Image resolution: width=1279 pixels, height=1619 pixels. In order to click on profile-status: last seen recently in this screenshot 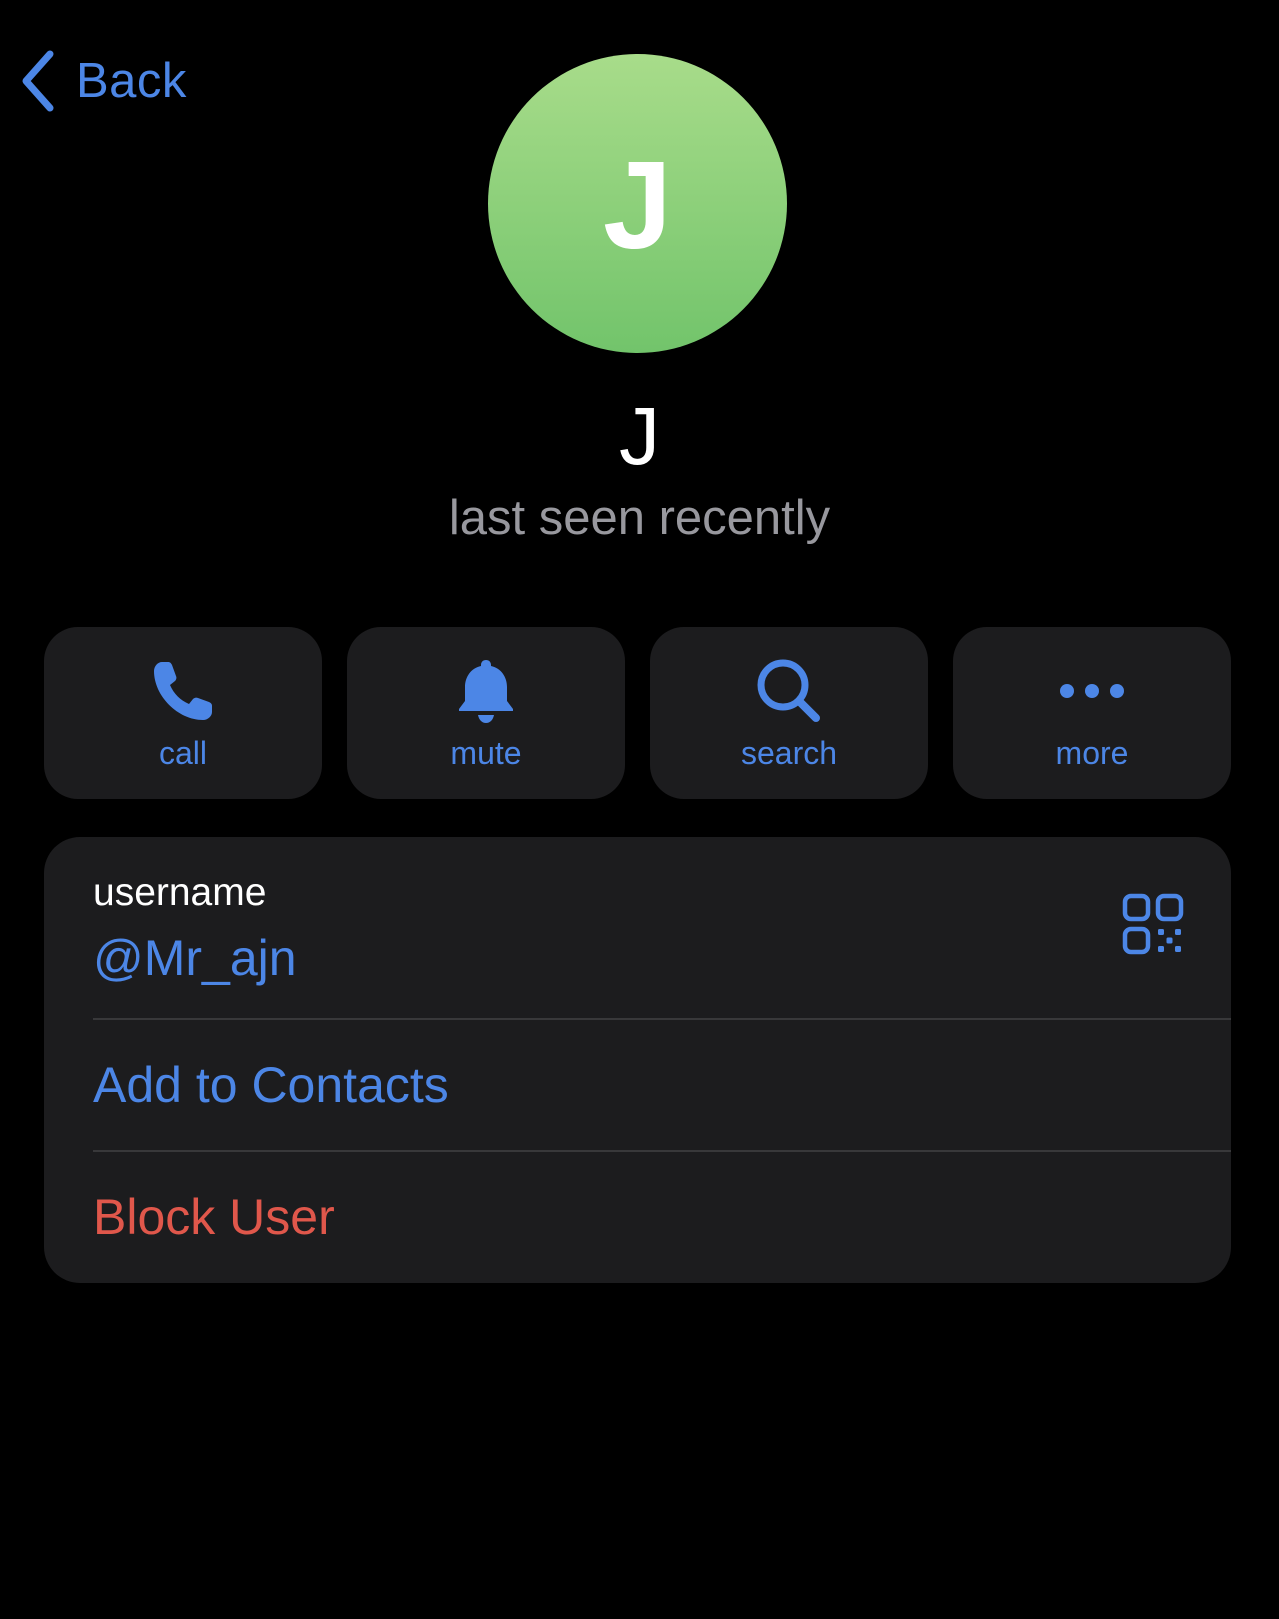, I will do `click(639, 518)`.